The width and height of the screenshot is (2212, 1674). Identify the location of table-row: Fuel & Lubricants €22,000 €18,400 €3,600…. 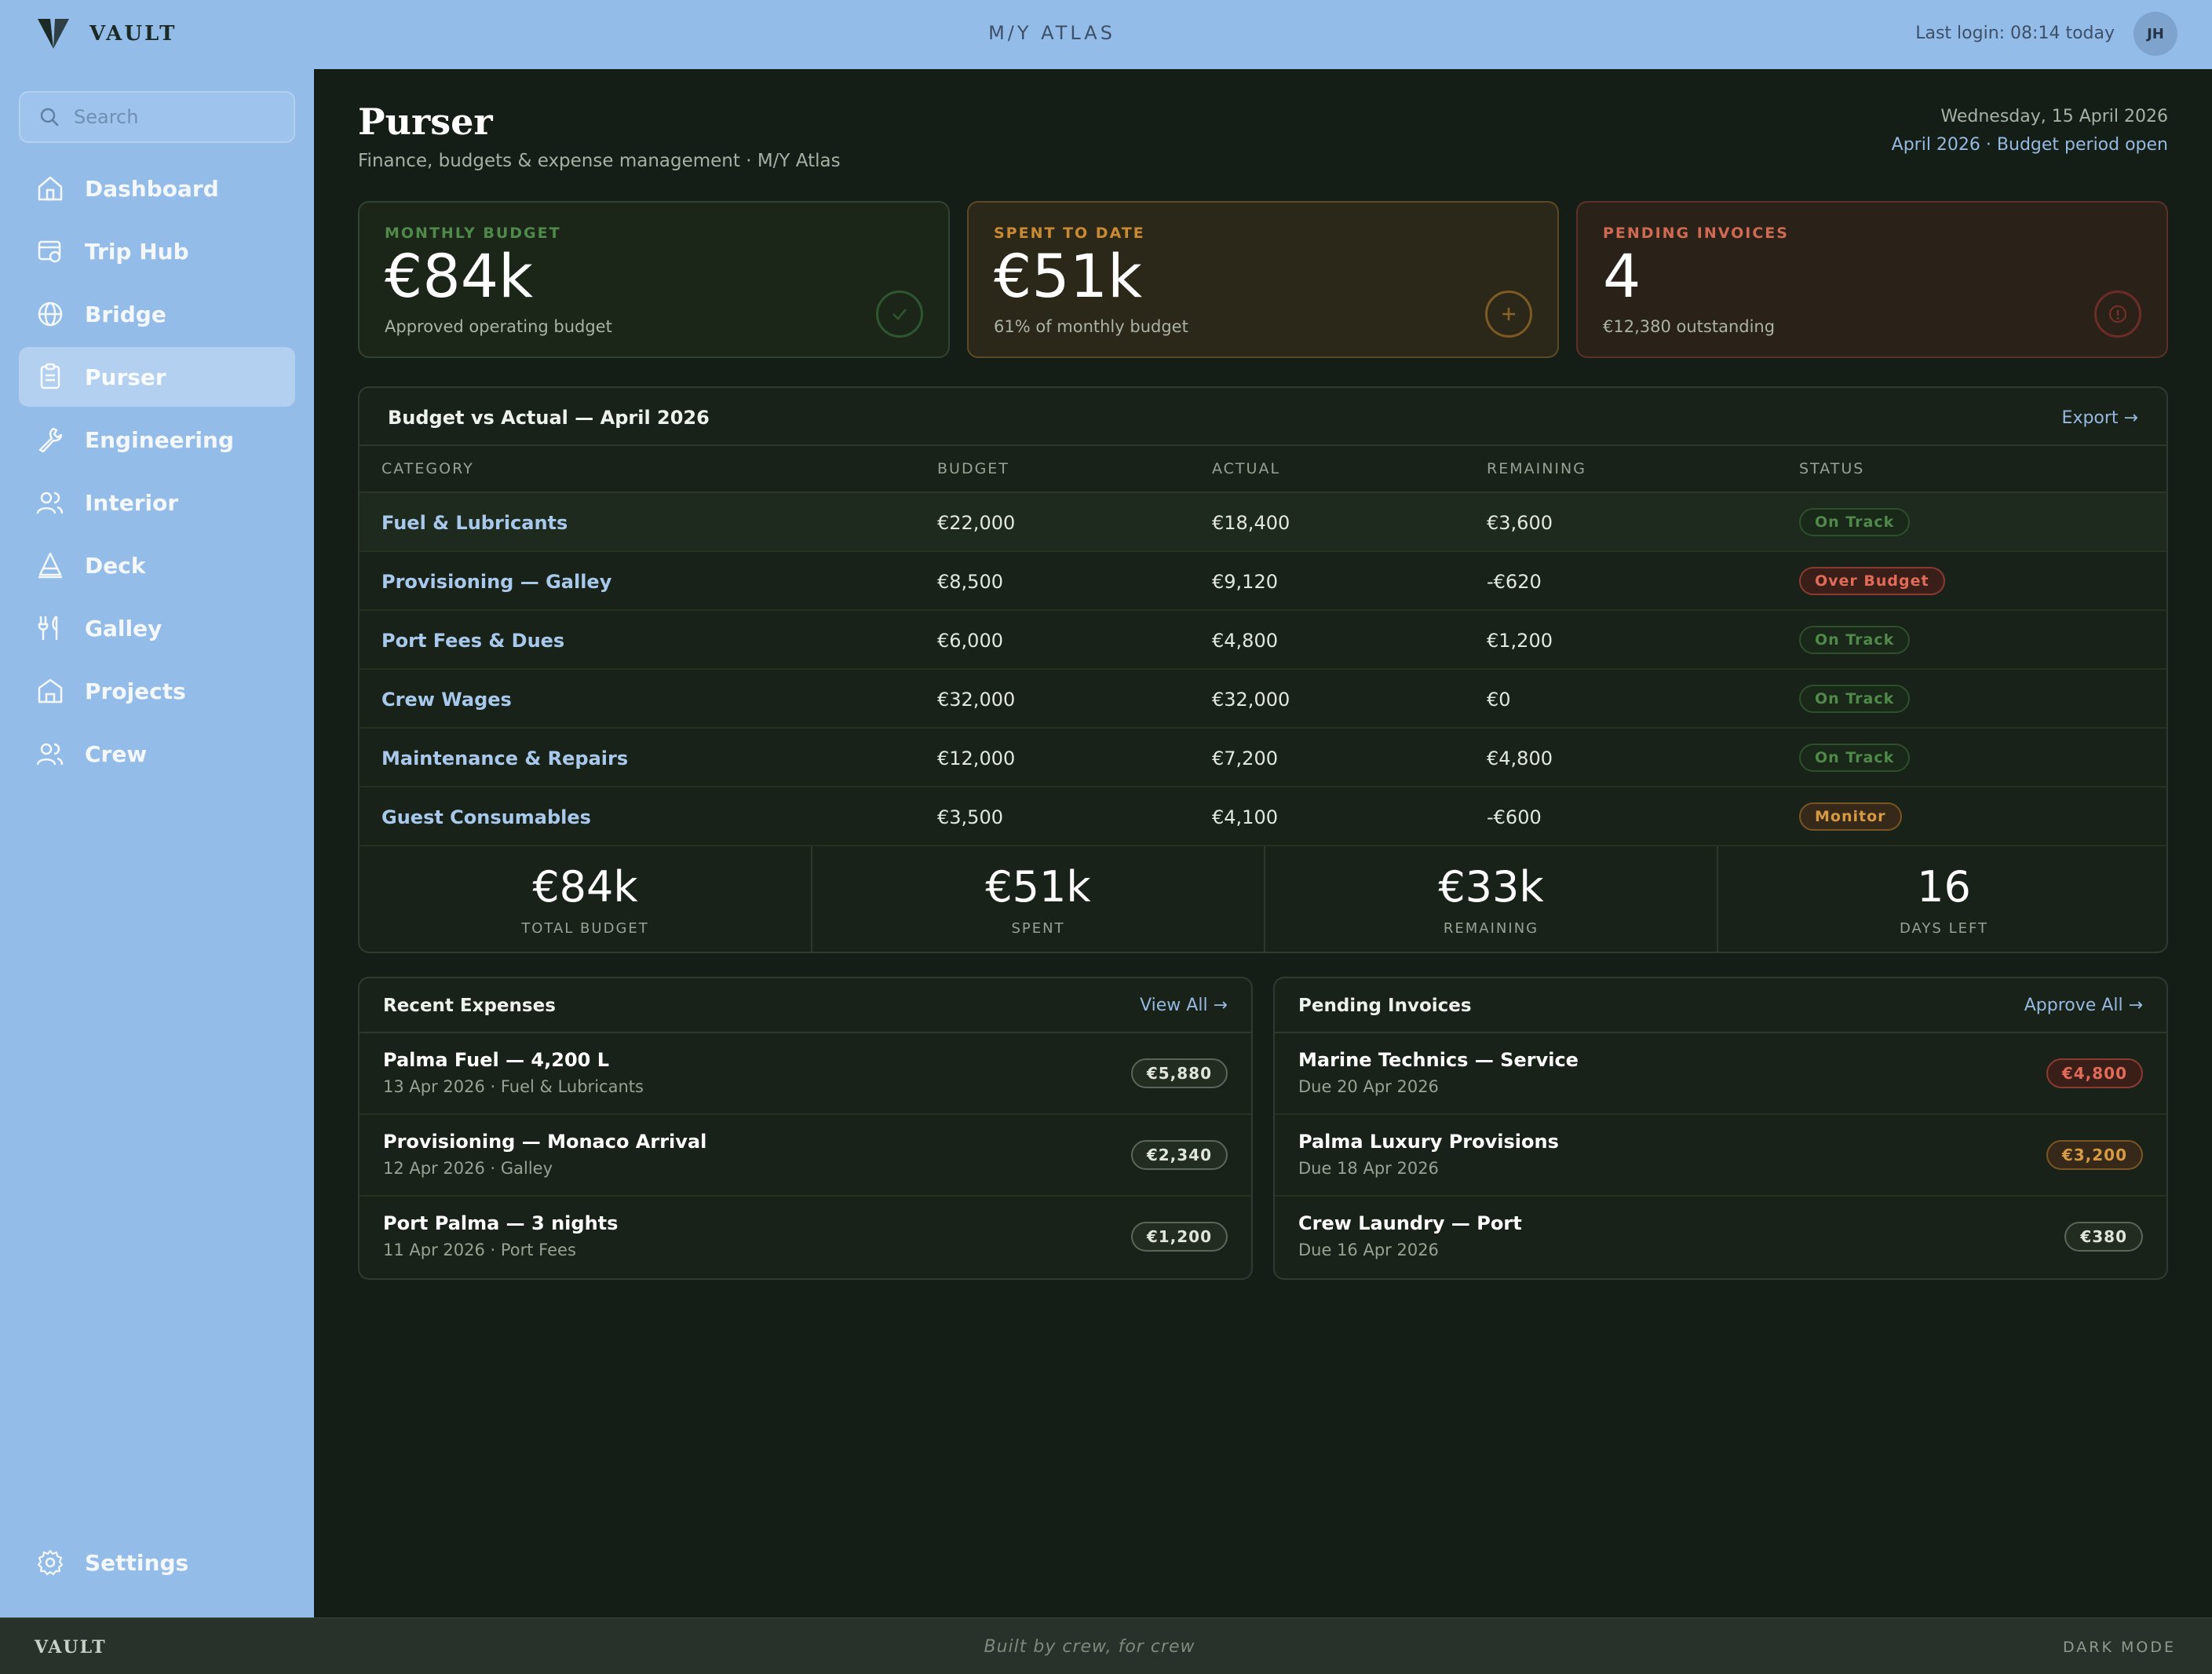
(1263, 522).